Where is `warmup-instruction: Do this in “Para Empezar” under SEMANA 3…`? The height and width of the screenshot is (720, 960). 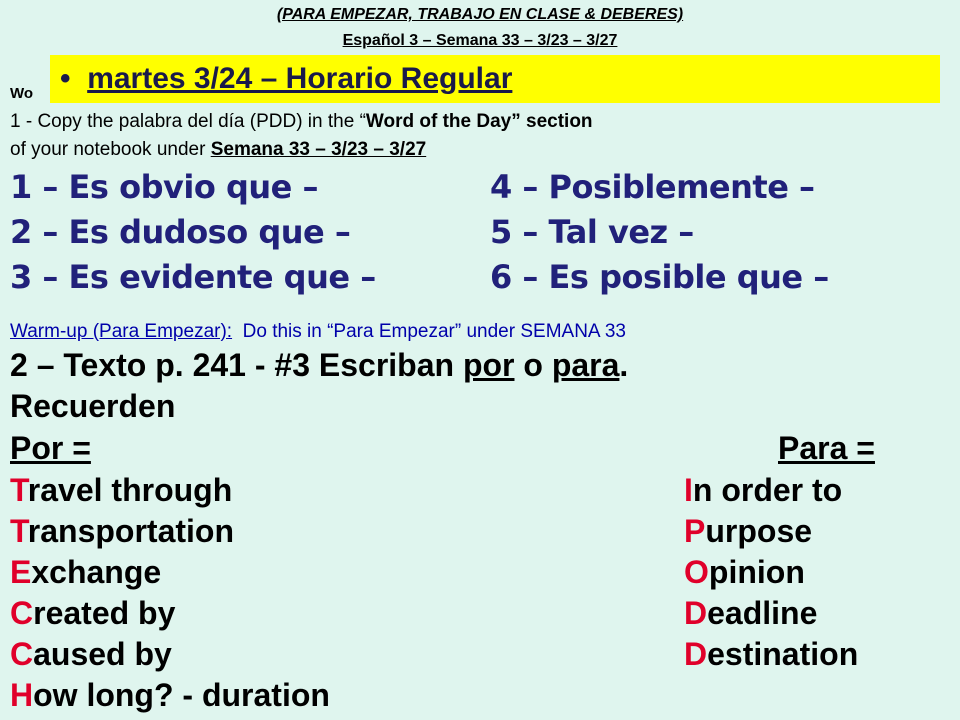
warmup-instruction: Do this in “Para Empezar” under SEMANA 3… is located at coordinates (434, 331).